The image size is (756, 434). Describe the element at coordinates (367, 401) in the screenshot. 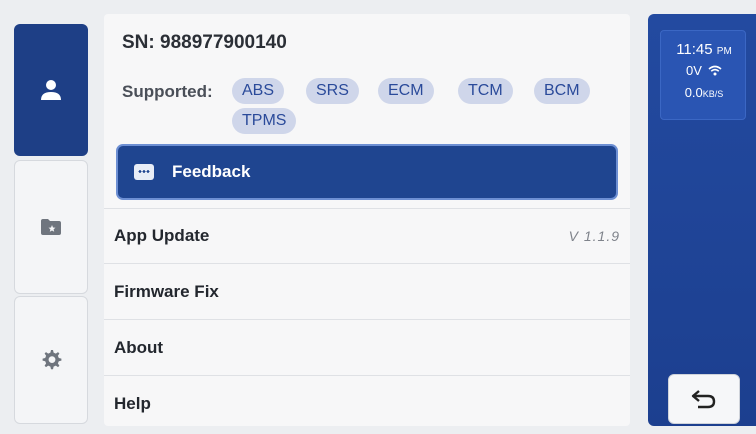

I see `menu-item-help: Help` at that location.